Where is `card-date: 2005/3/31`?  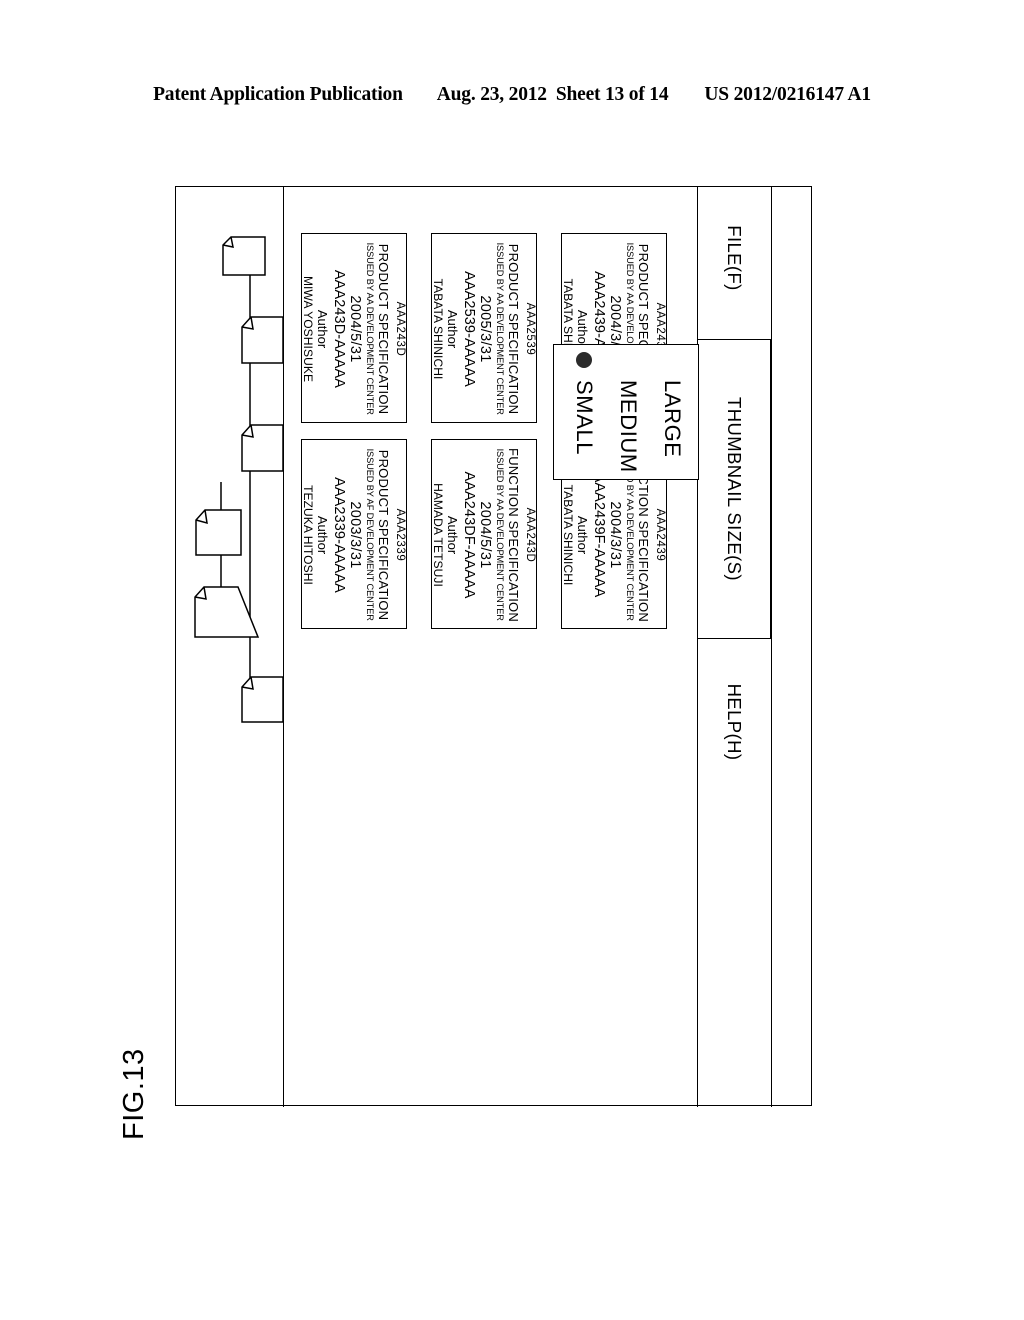 card-date: 2005/3/31 is located at coordinates (485, 329).